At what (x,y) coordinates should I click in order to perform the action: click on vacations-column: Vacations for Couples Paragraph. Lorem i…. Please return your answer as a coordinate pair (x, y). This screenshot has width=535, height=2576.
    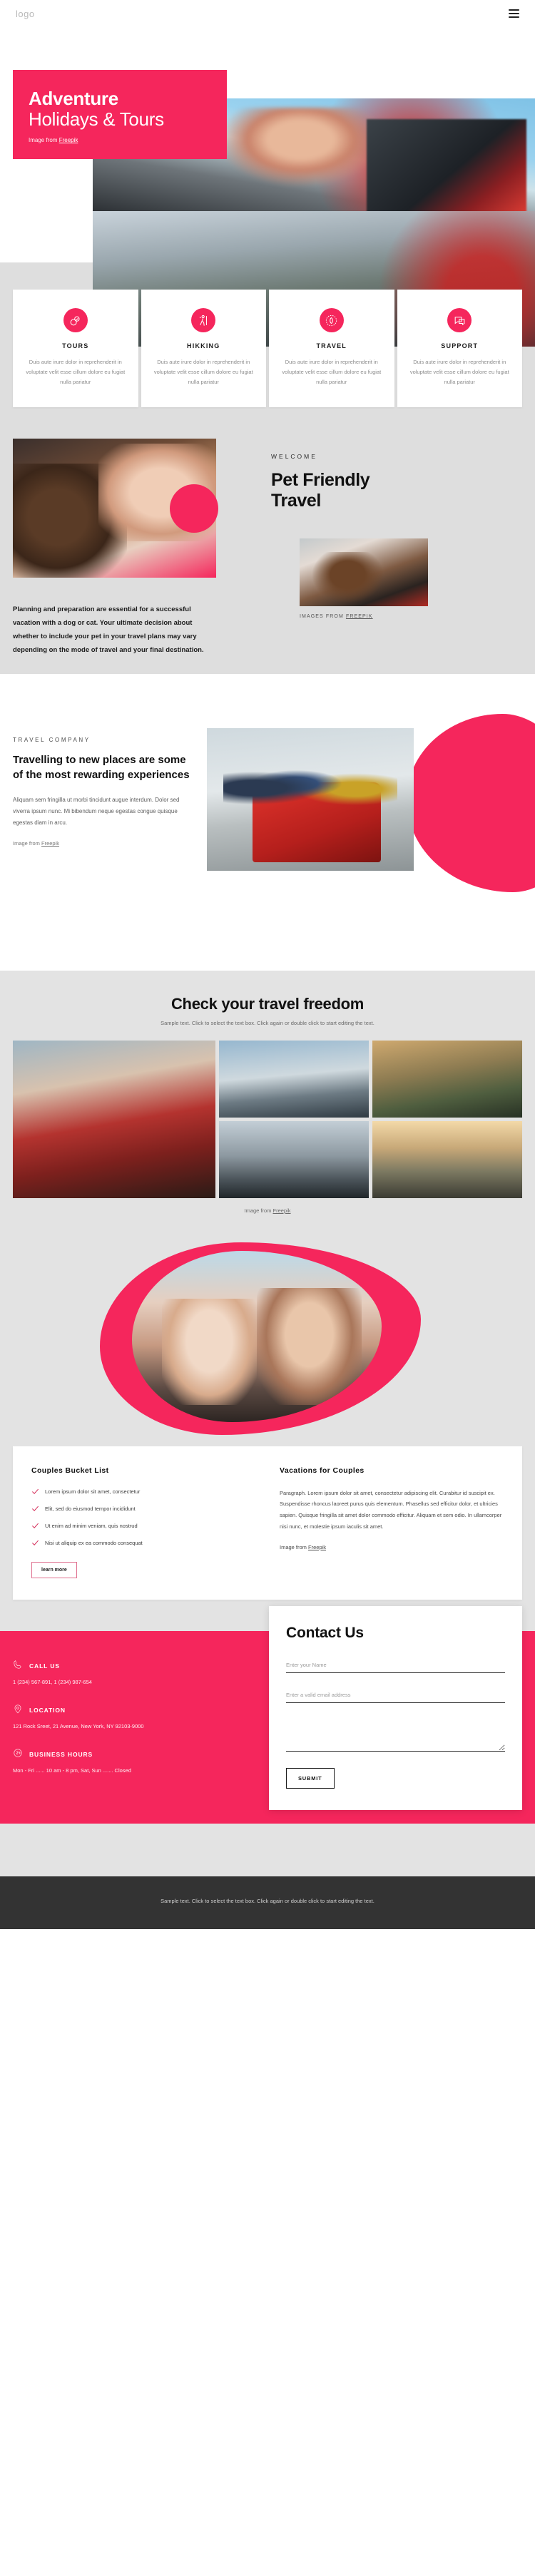
    Looking at the image, I should click on (392, 1522).